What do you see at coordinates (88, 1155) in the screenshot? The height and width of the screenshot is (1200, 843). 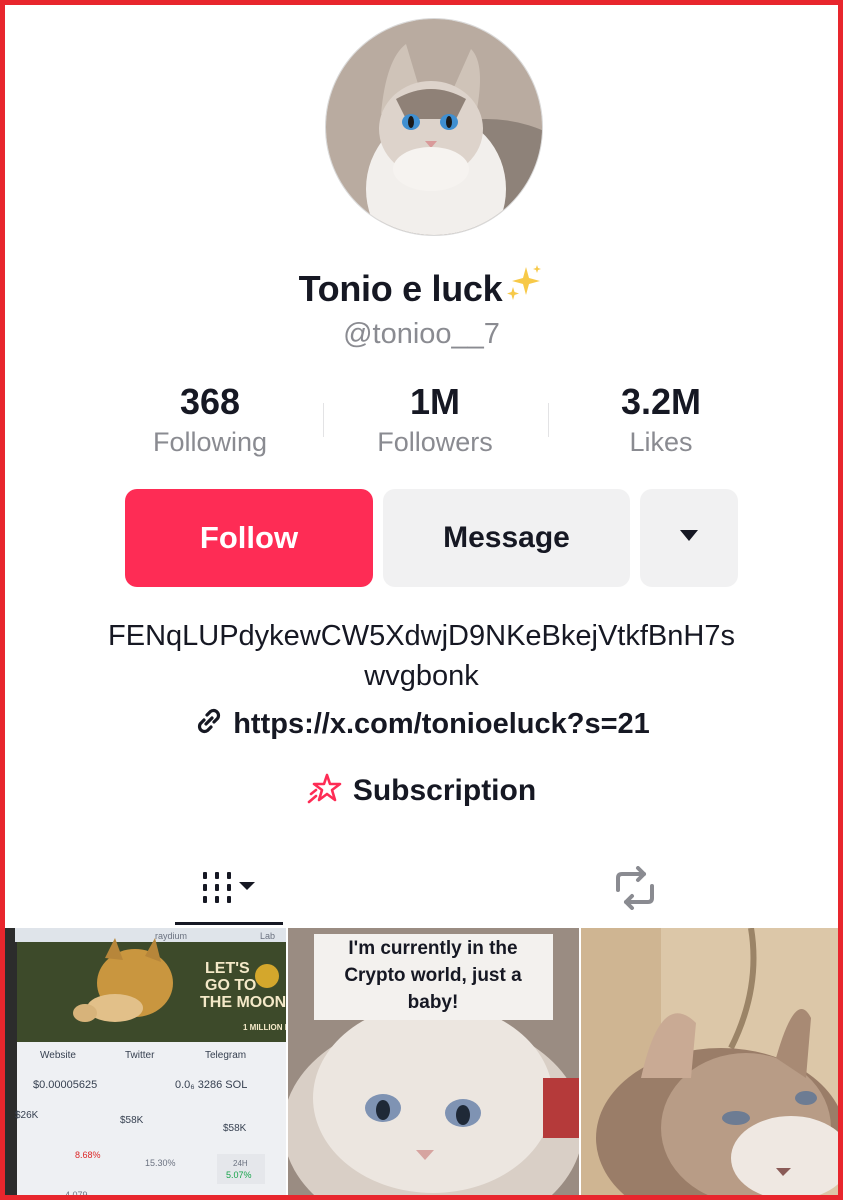 I see `change-value: 8.68%` at bounding box center [88, 1155].